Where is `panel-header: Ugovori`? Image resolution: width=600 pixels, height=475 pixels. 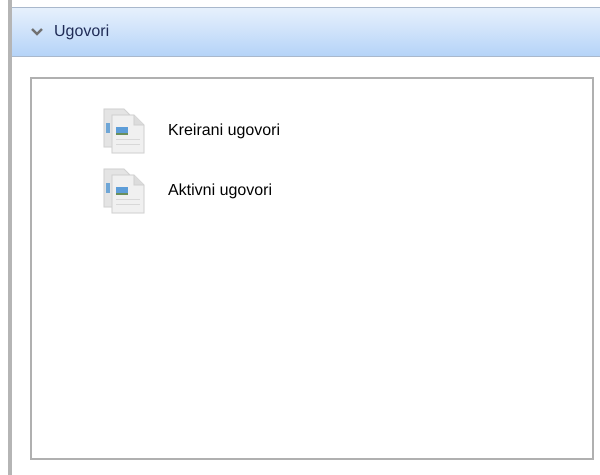 panel-header: Ugovori is located at coordinates (306, 32).